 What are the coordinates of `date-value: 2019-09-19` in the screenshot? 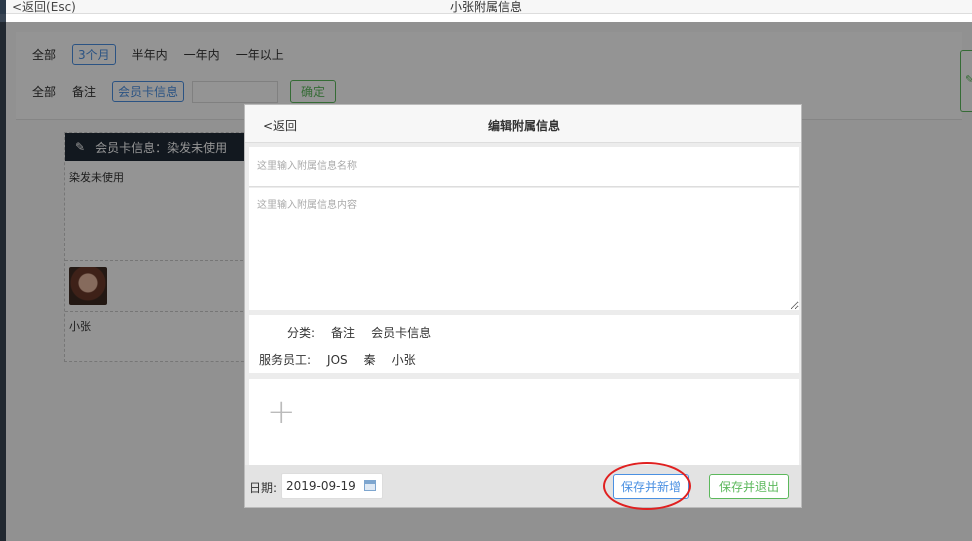 It's located at (321, 486).